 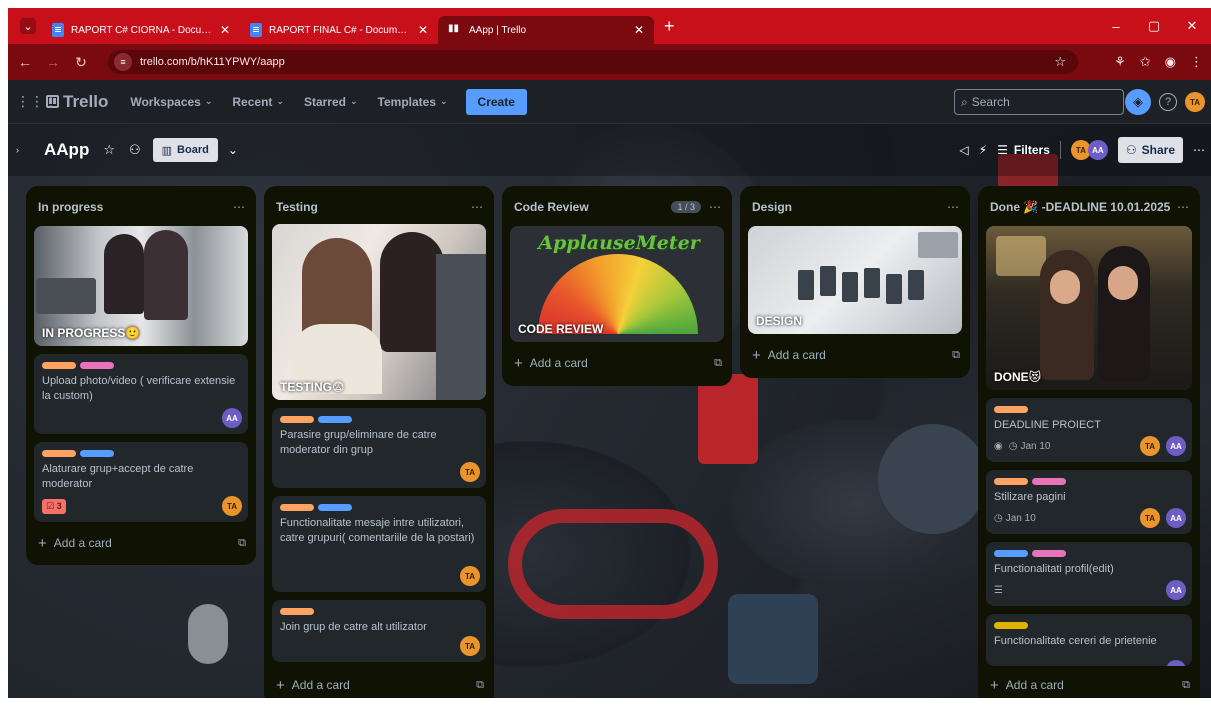 I want to click on restore-icon: ▢, so click(x=1154, y=26).